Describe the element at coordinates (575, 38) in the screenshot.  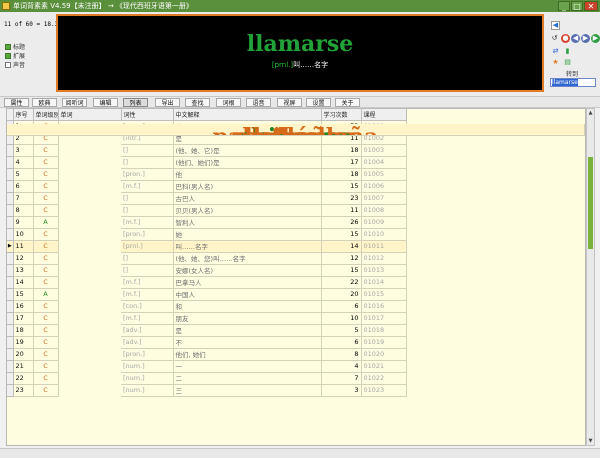
I see `prev-icon: ◀` at that location.